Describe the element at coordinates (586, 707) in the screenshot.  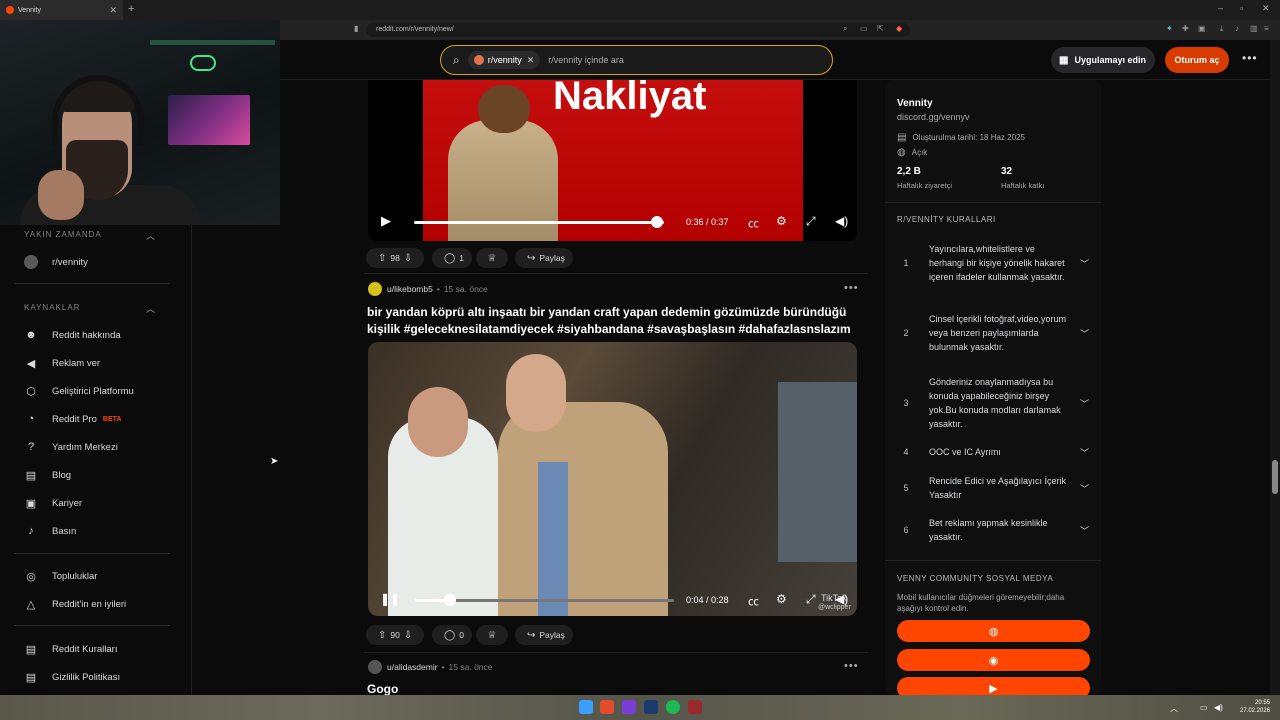
I see `windows-start-icon` at that location.